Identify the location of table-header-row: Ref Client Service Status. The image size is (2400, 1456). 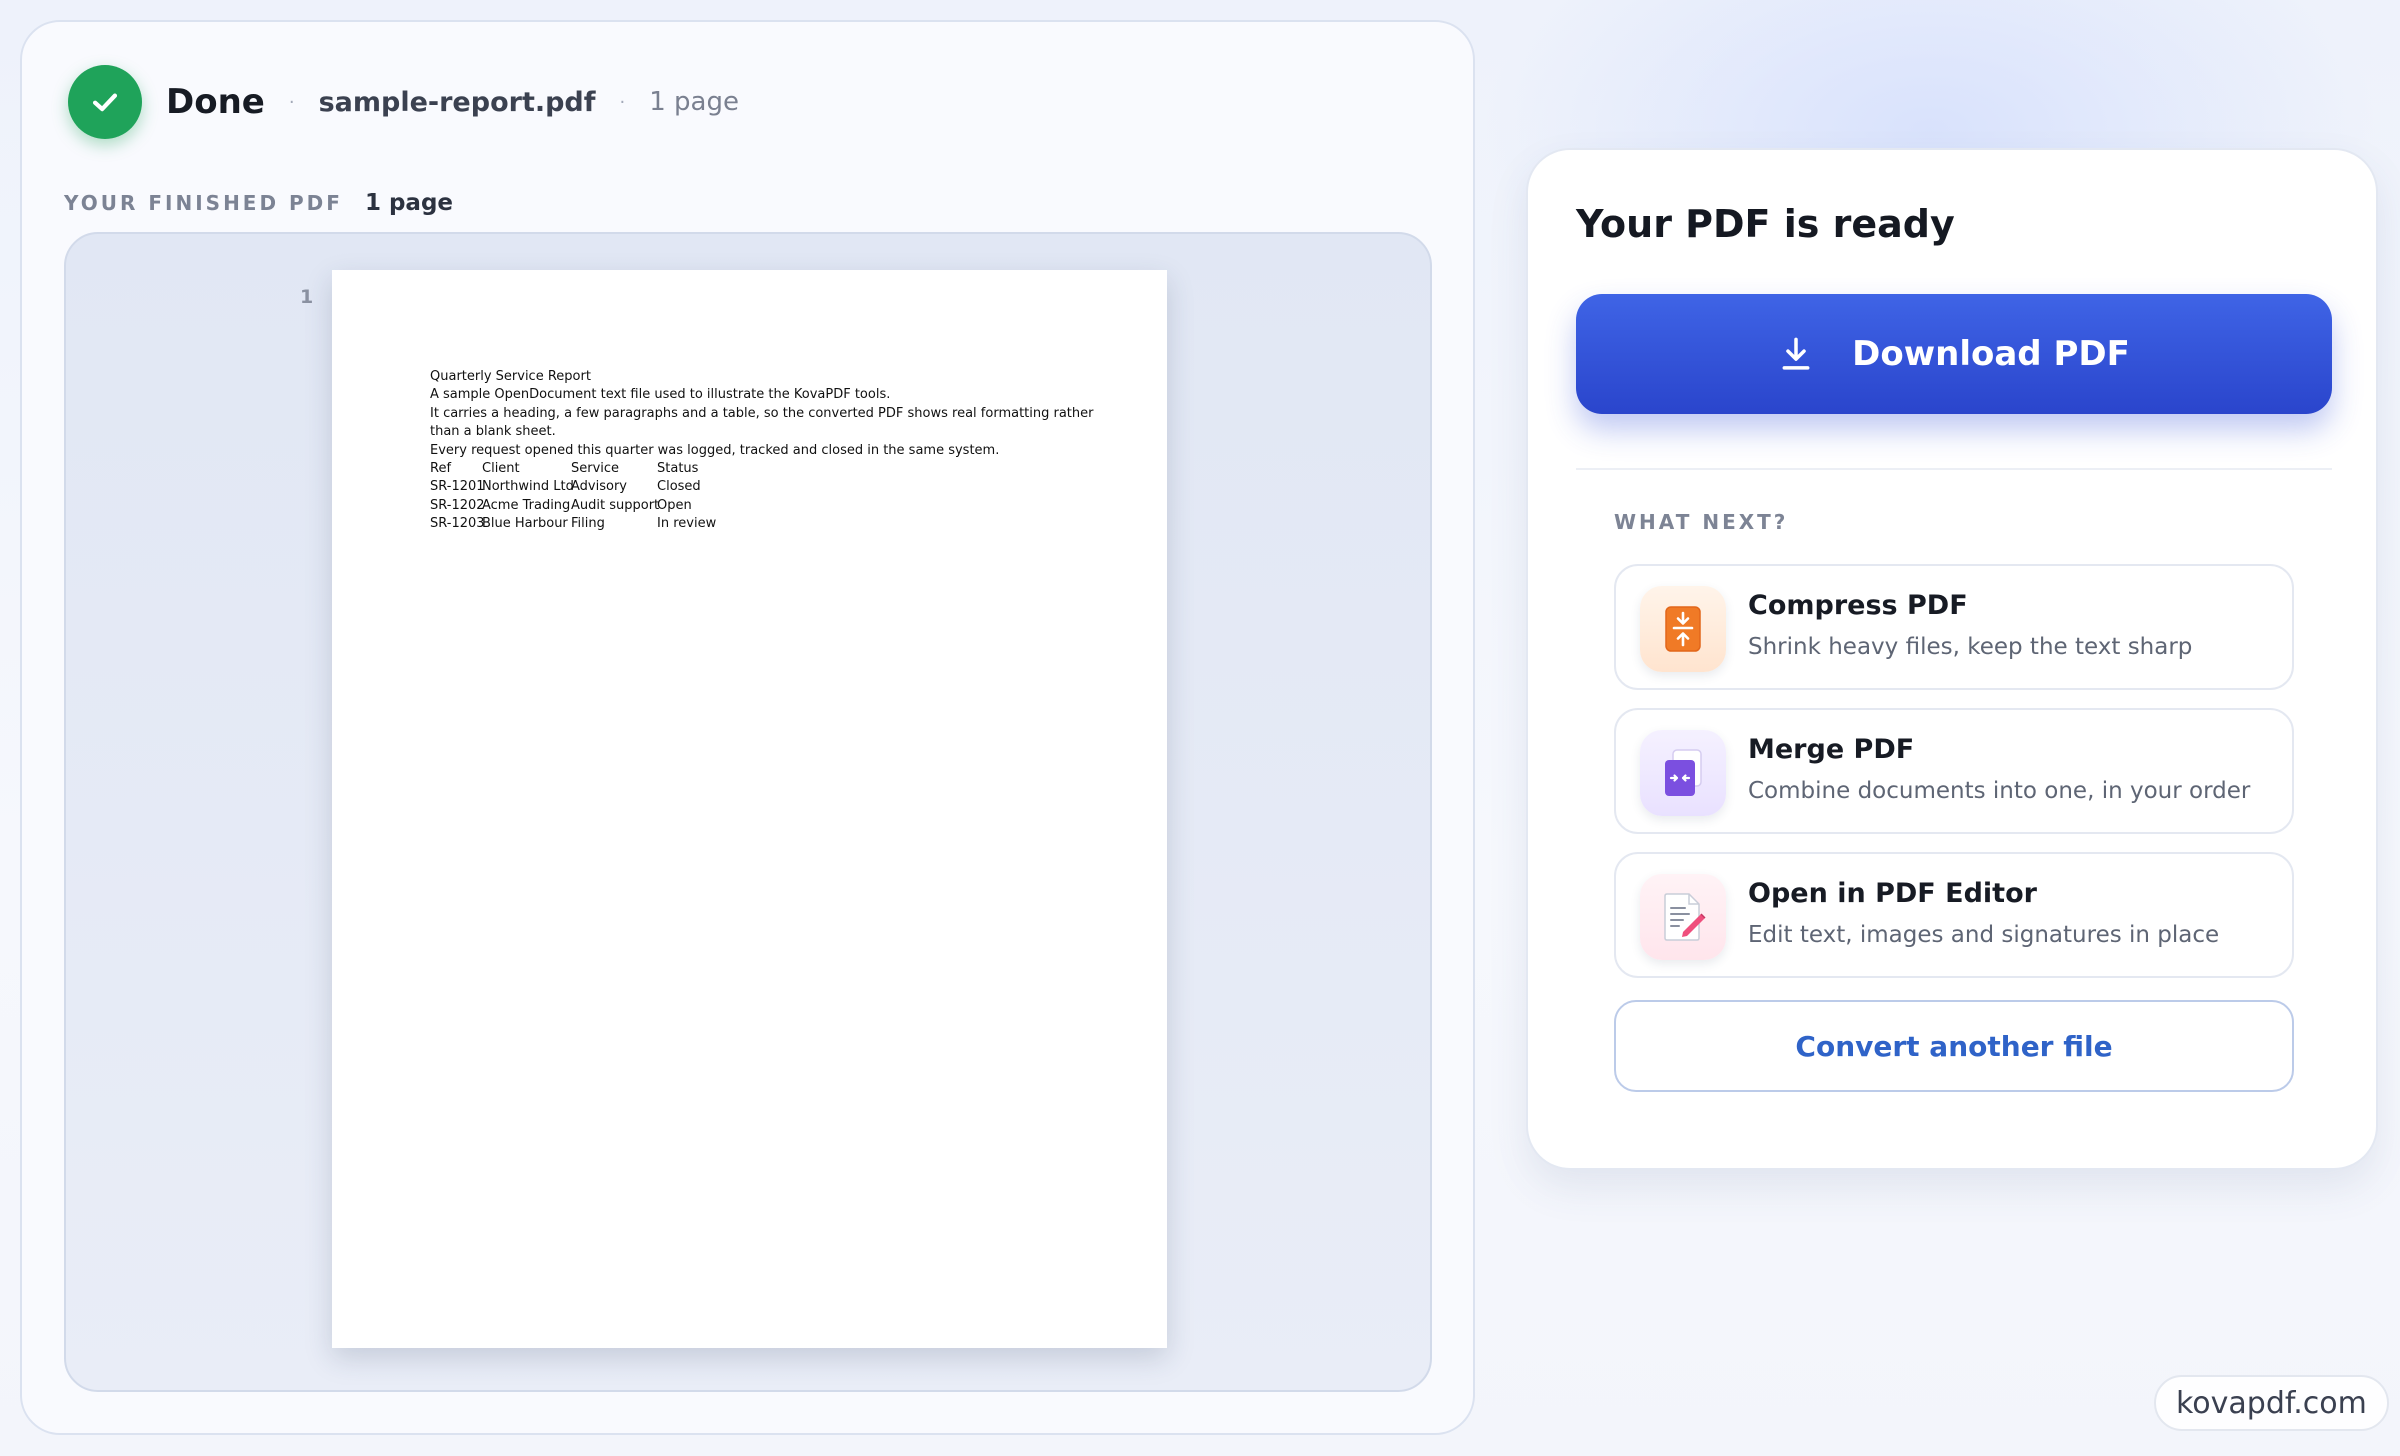
(573, 469).